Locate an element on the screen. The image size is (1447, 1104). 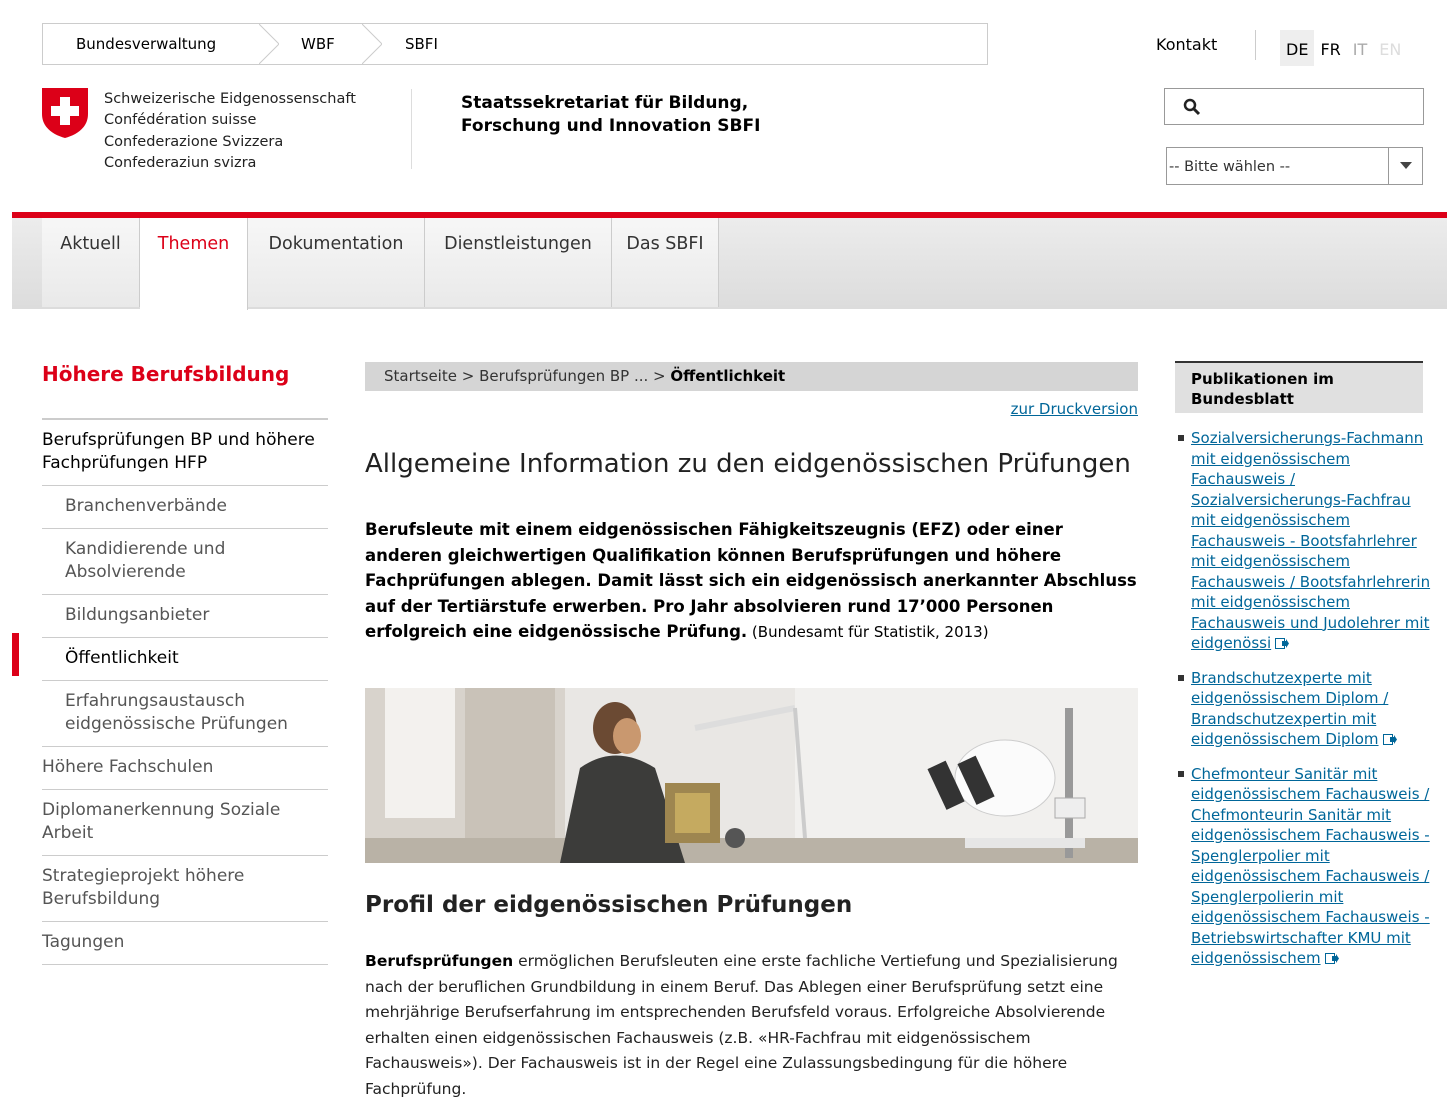
tab-dokumentation: Dokumentation is located at coordinates (336, 262).